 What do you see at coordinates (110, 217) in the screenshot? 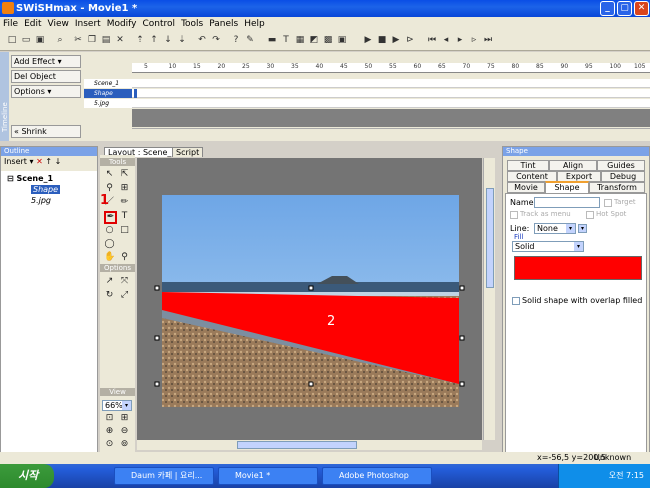
I see `pen-tool-icon: ✒` at bounding box center [110, 217].